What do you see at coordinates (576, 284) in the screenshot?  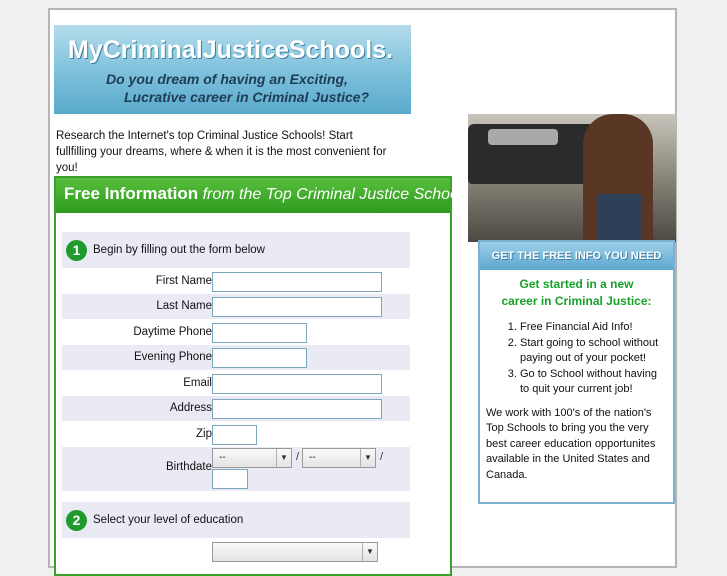 I see `info-title-line-1: Get started in a new` at bounding box center [576, 284].